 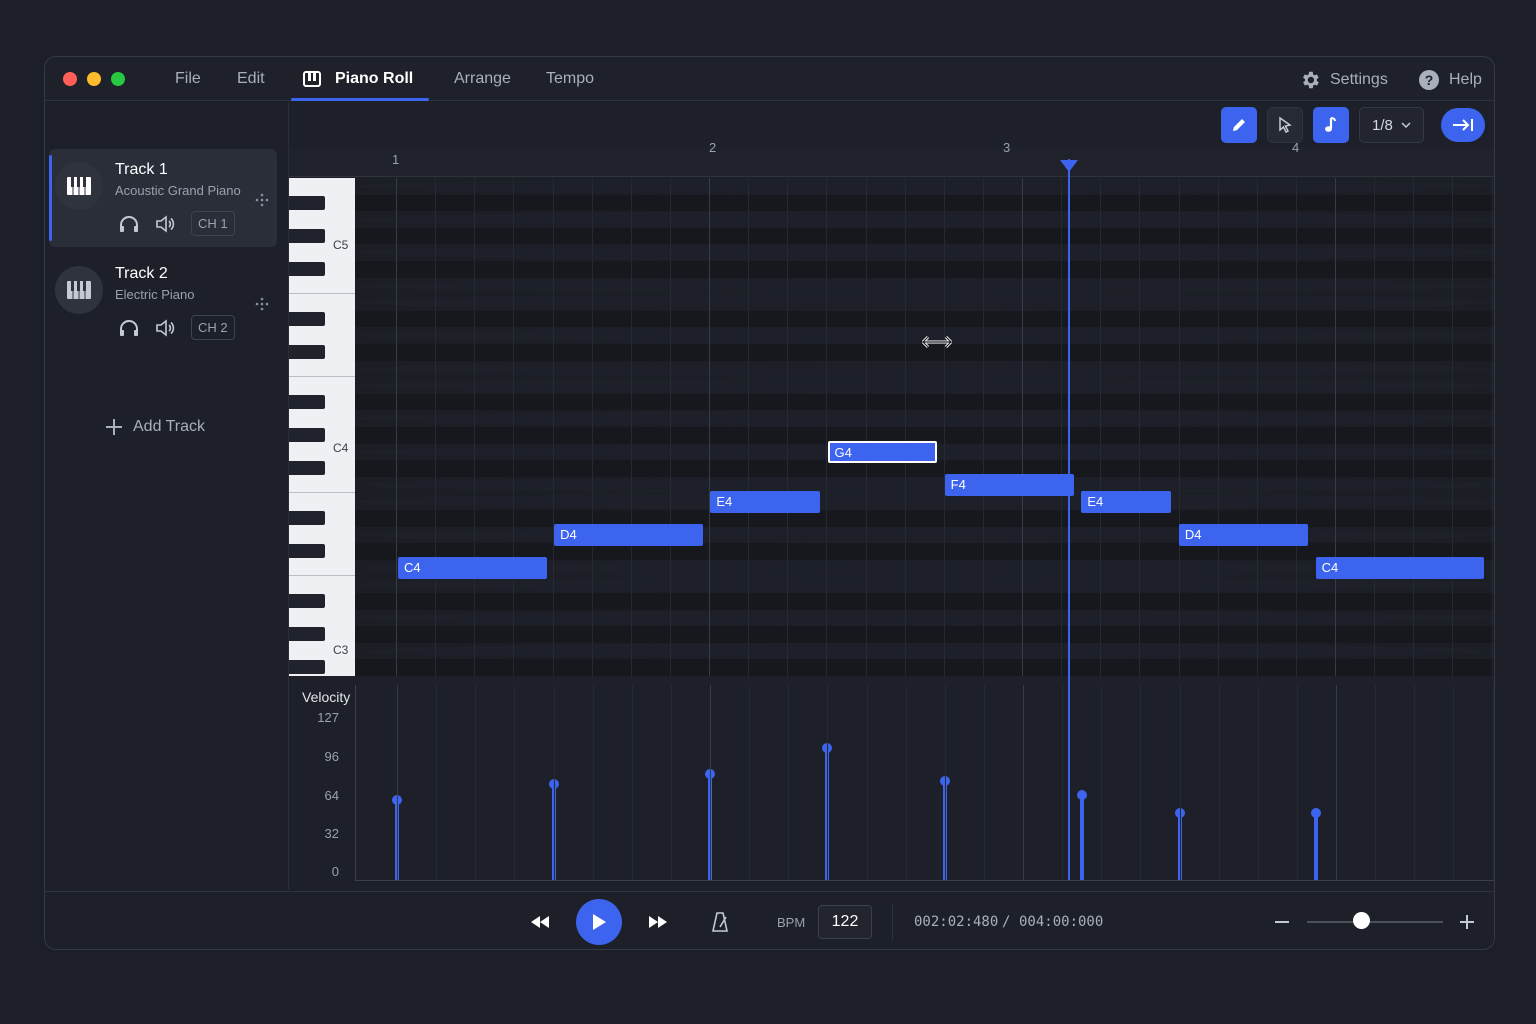 I want to click on piano-keyboard: C5 C4 C3, so click(x=322, y=427).